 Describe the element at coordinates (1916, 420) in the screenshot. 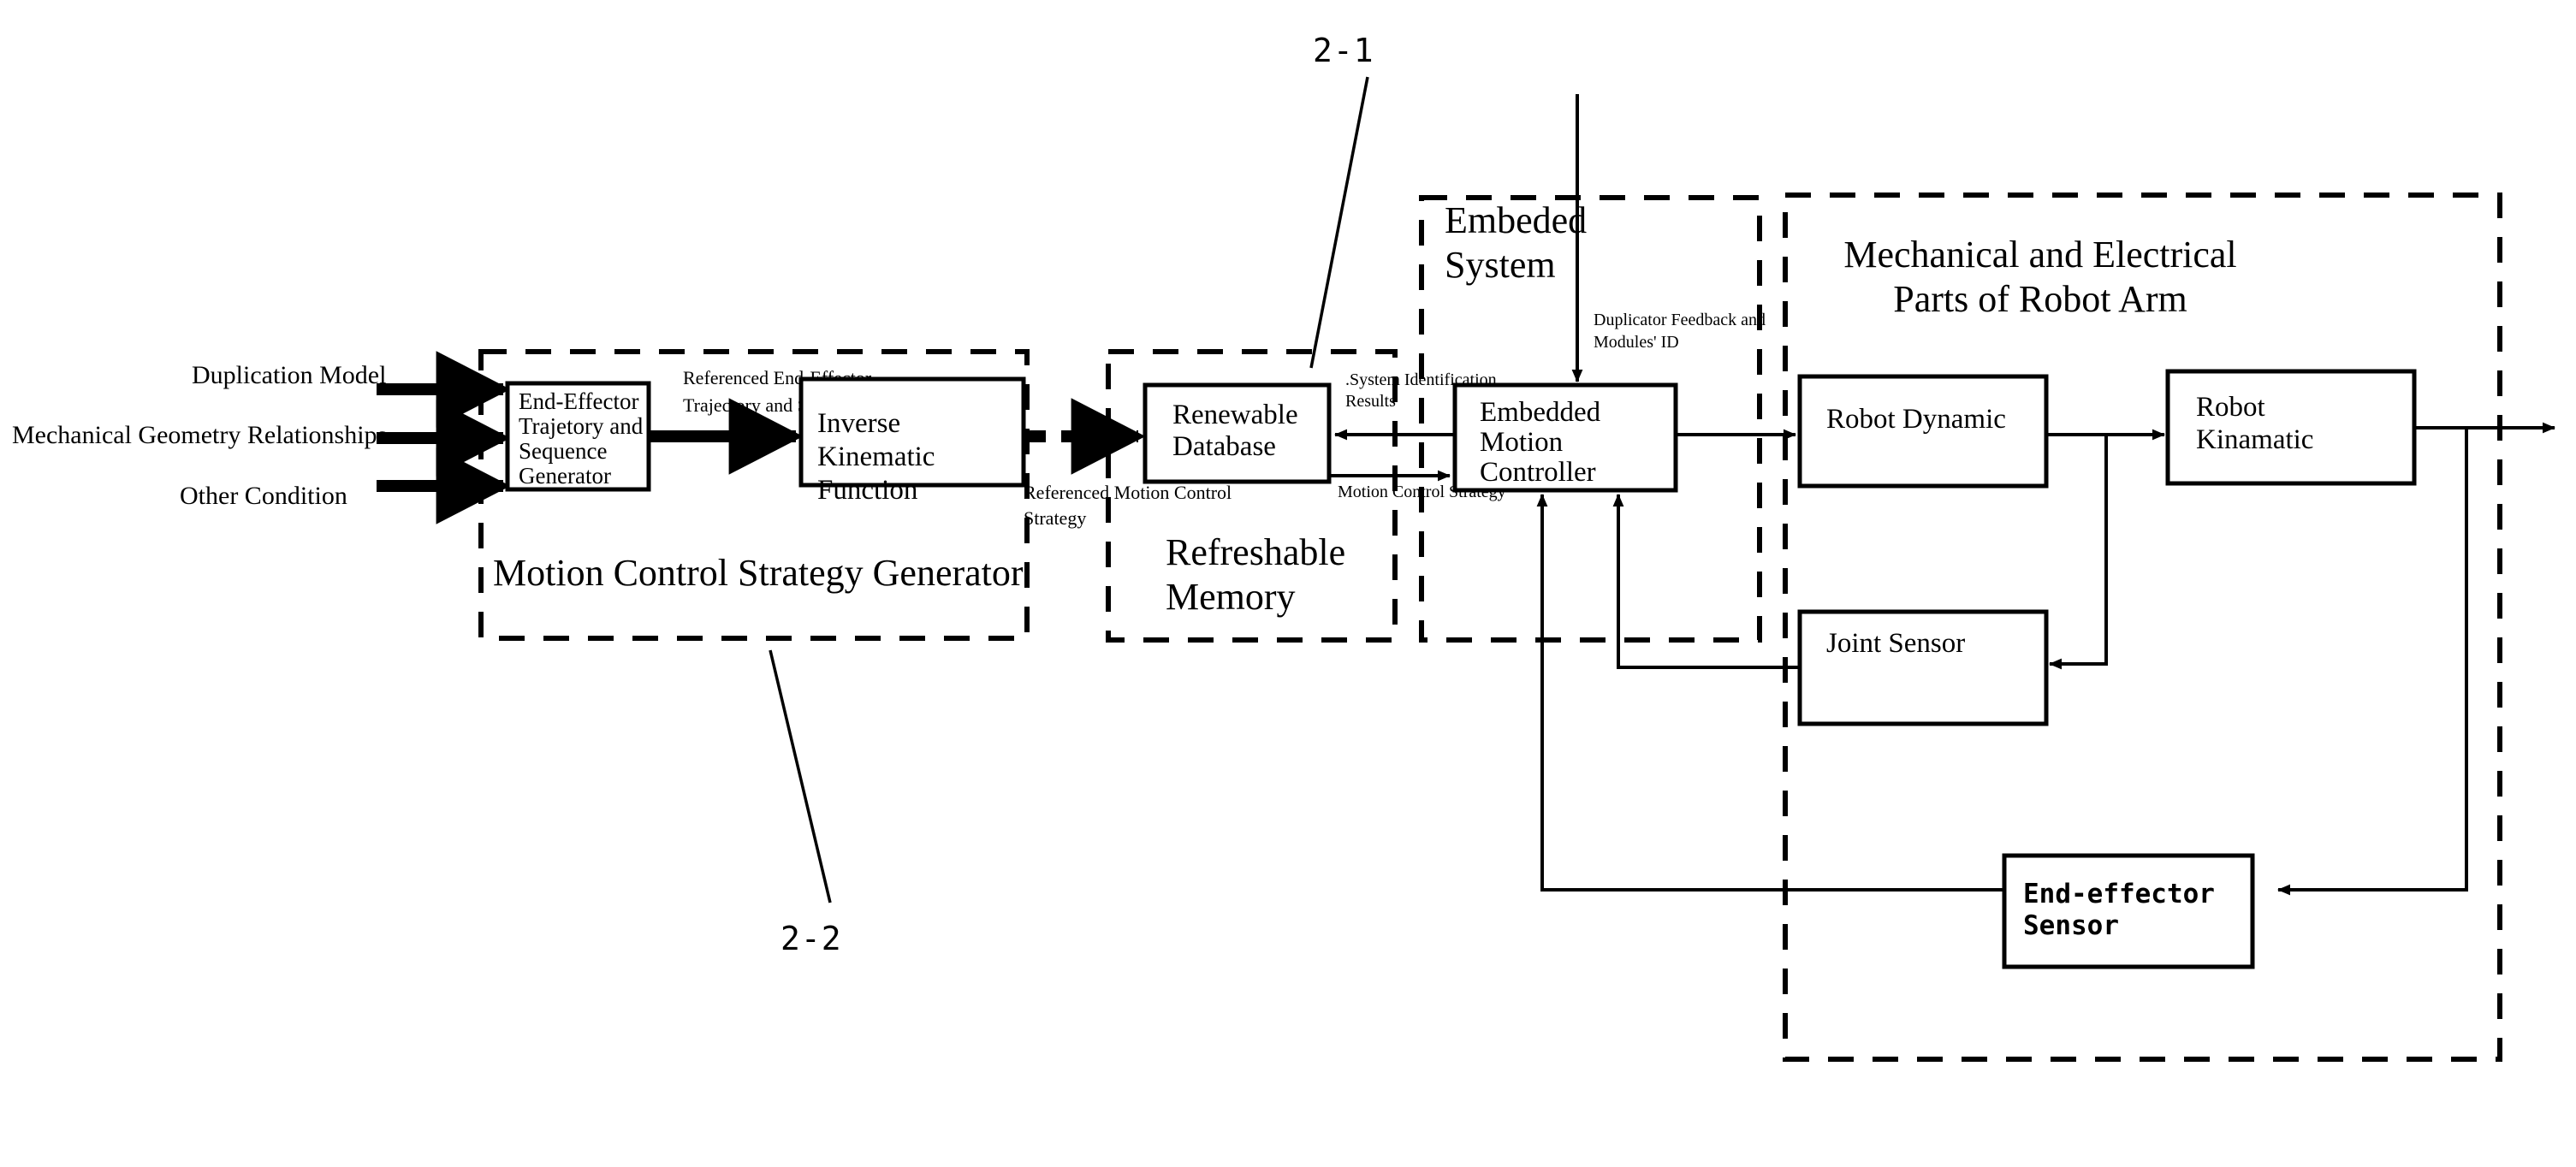

I see `block-robot-dynamic-label: Robot Dynamic` at that location.